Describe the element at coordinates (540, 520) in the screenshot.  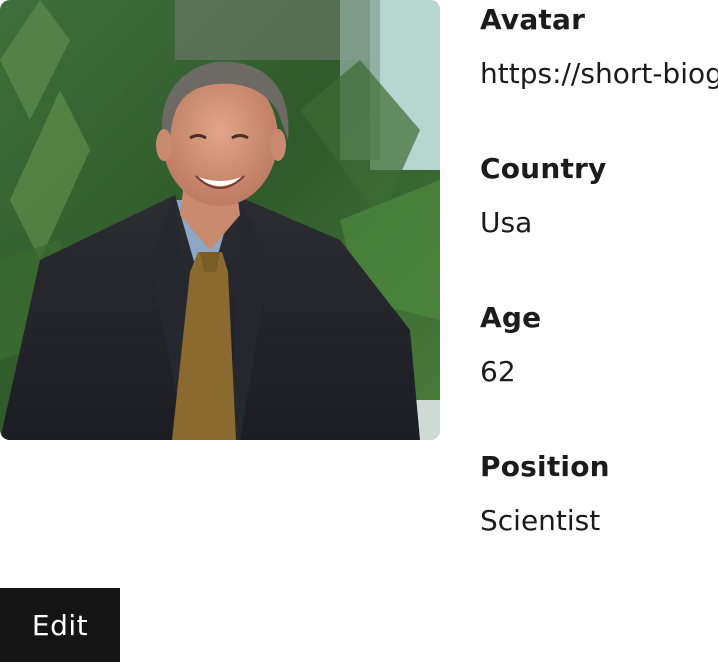
I see `position-value: Scientist` at that location.